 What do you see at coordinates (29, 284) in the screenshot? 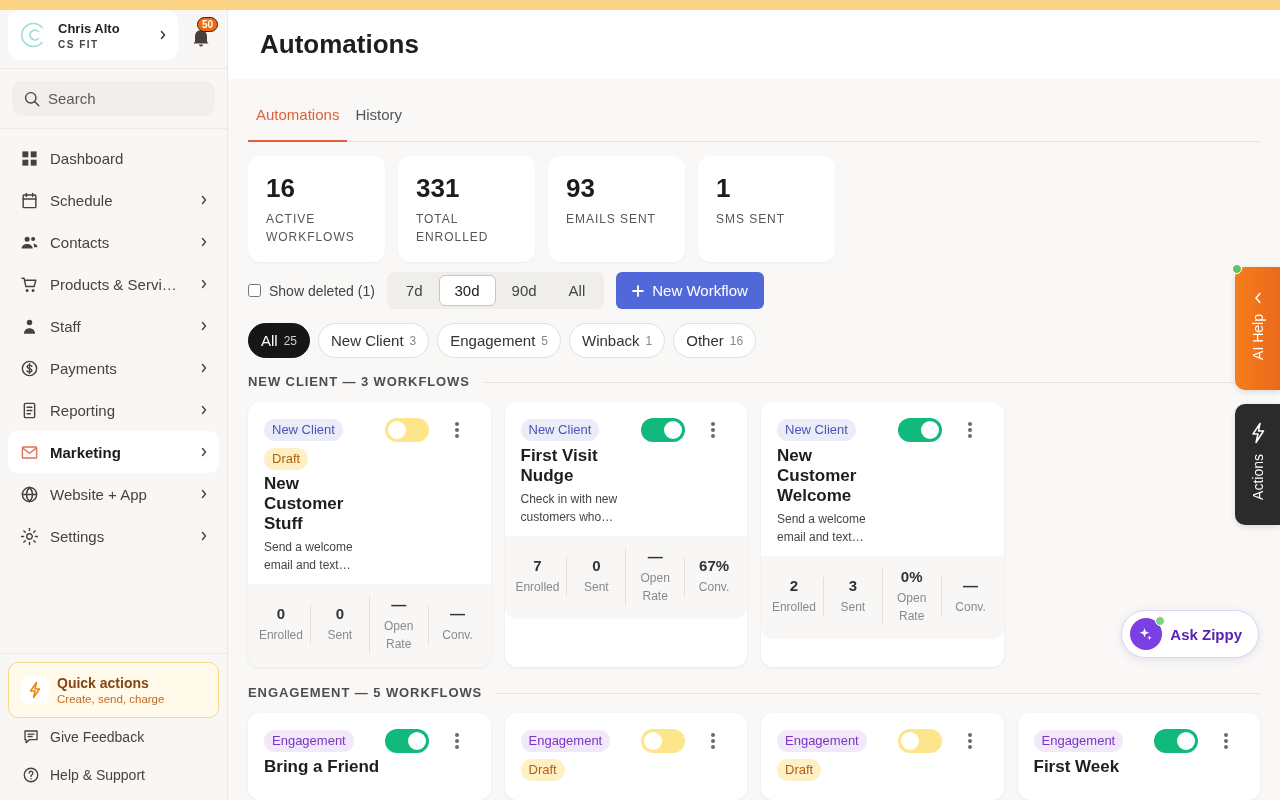
I see `cart-icon` at bounding box center [29, 284].